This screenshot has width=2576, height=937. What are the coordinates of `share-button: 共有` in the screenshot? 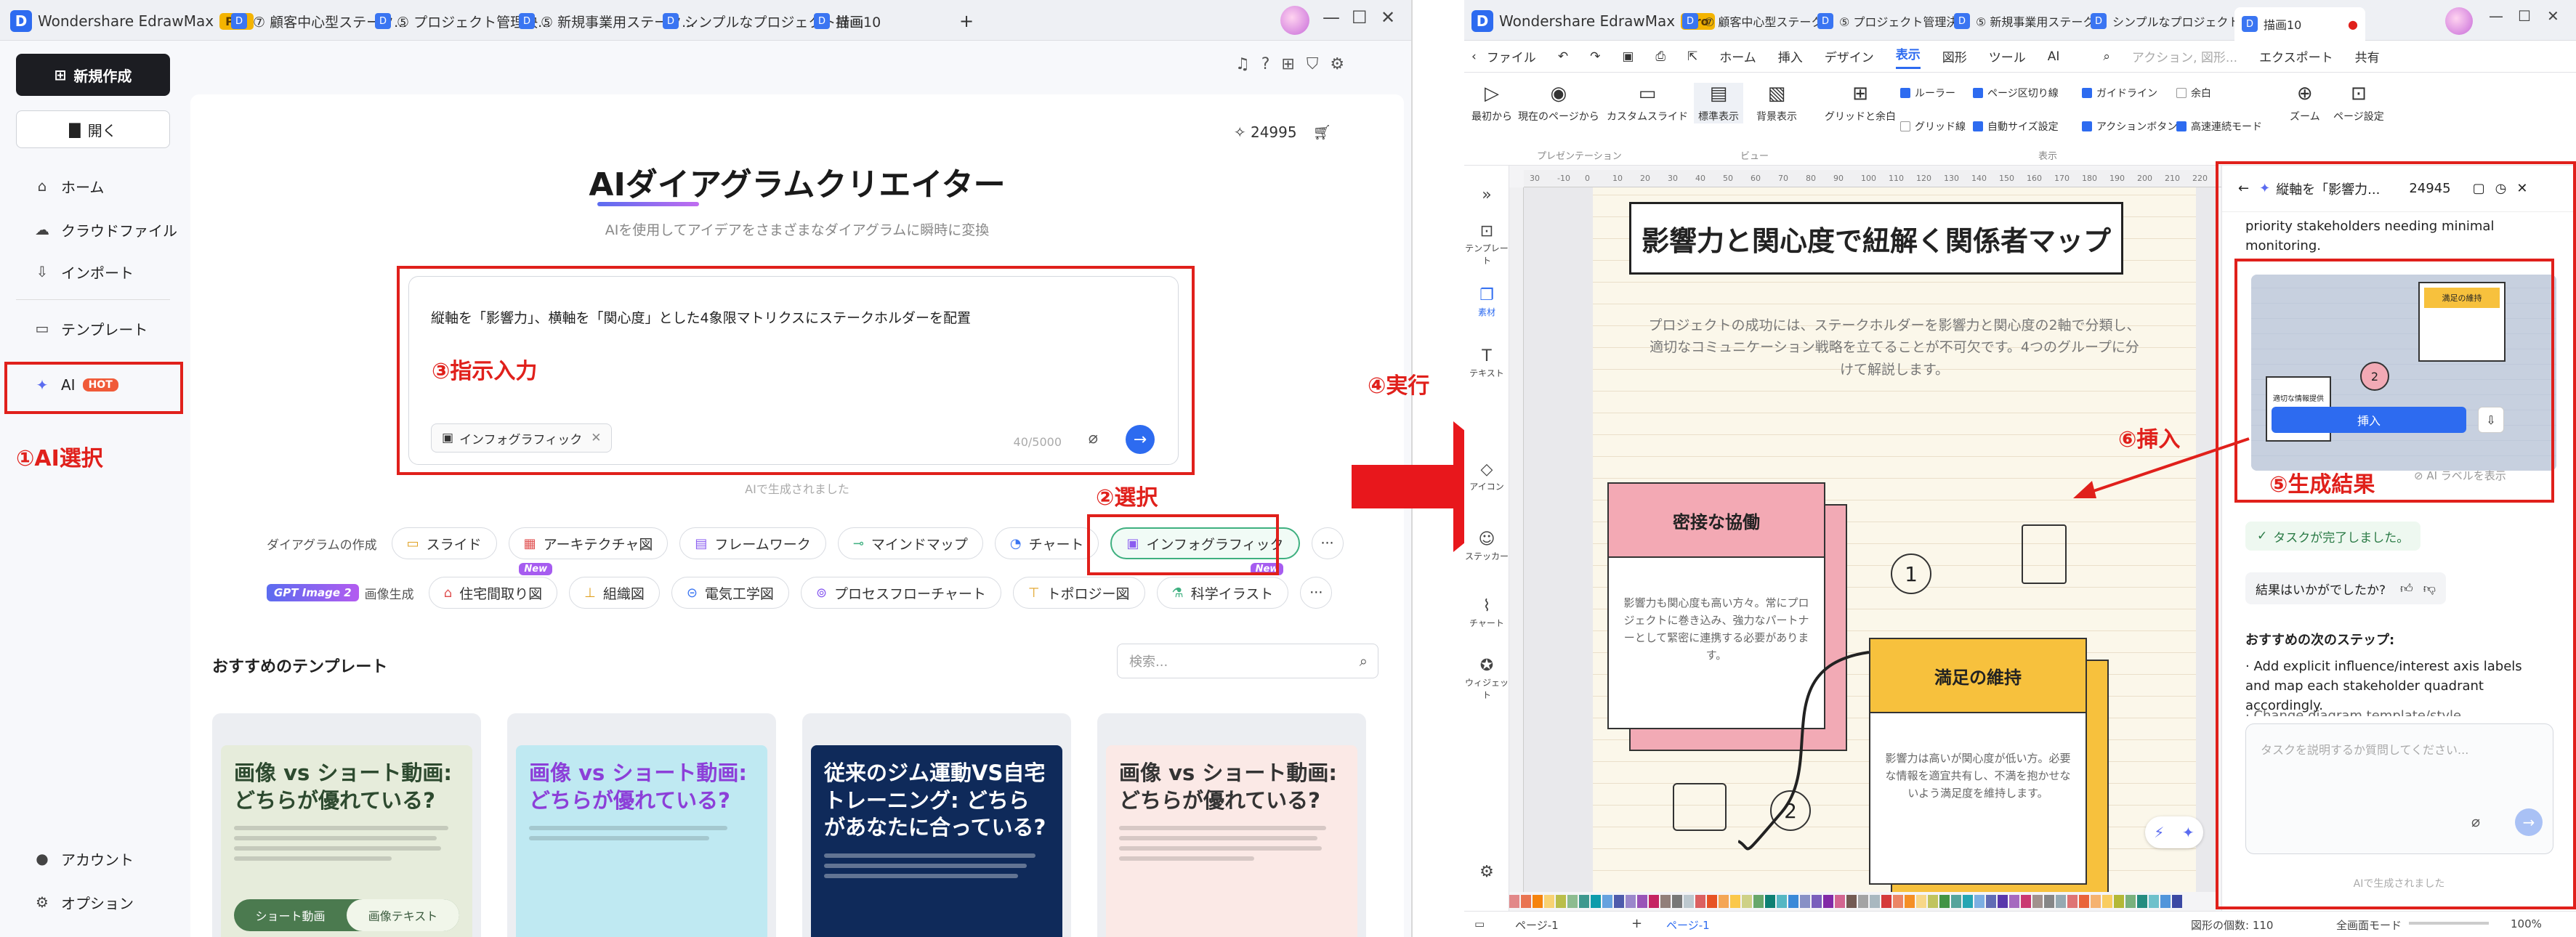 It's located at (2367, 56).